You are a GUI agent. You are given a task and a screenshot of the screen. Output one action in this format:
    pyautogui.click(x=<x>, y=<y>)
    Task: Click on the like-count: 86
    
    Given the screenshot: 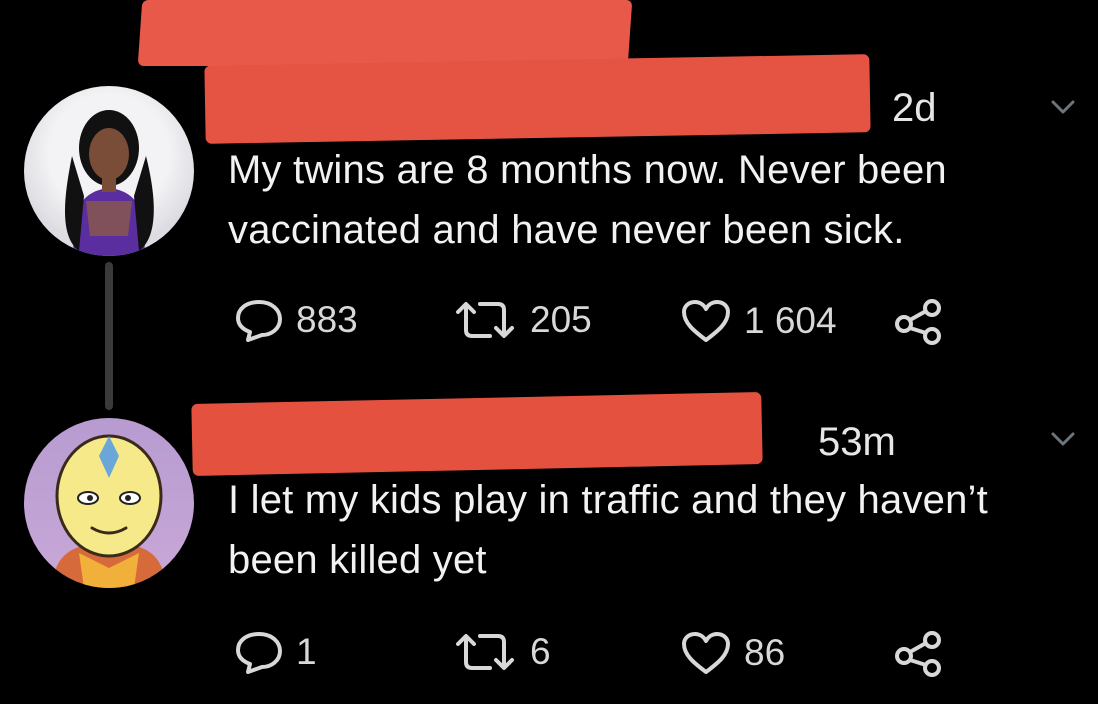 What is the action you would take?
    pyautogui.click(x=765, y=652)
    